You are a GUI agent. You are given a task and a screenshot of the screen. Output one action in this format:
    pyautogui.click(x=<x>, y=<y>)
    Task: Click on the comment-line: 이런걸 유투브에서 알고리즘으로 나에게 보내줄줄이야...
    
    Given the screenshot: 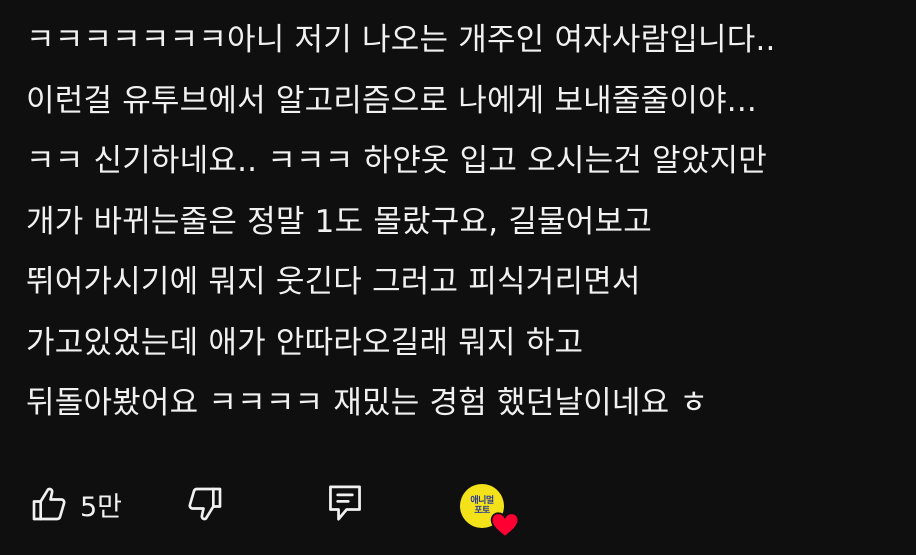 What is the action you would take?
    pyautogui.click(x=391, y=100)
    